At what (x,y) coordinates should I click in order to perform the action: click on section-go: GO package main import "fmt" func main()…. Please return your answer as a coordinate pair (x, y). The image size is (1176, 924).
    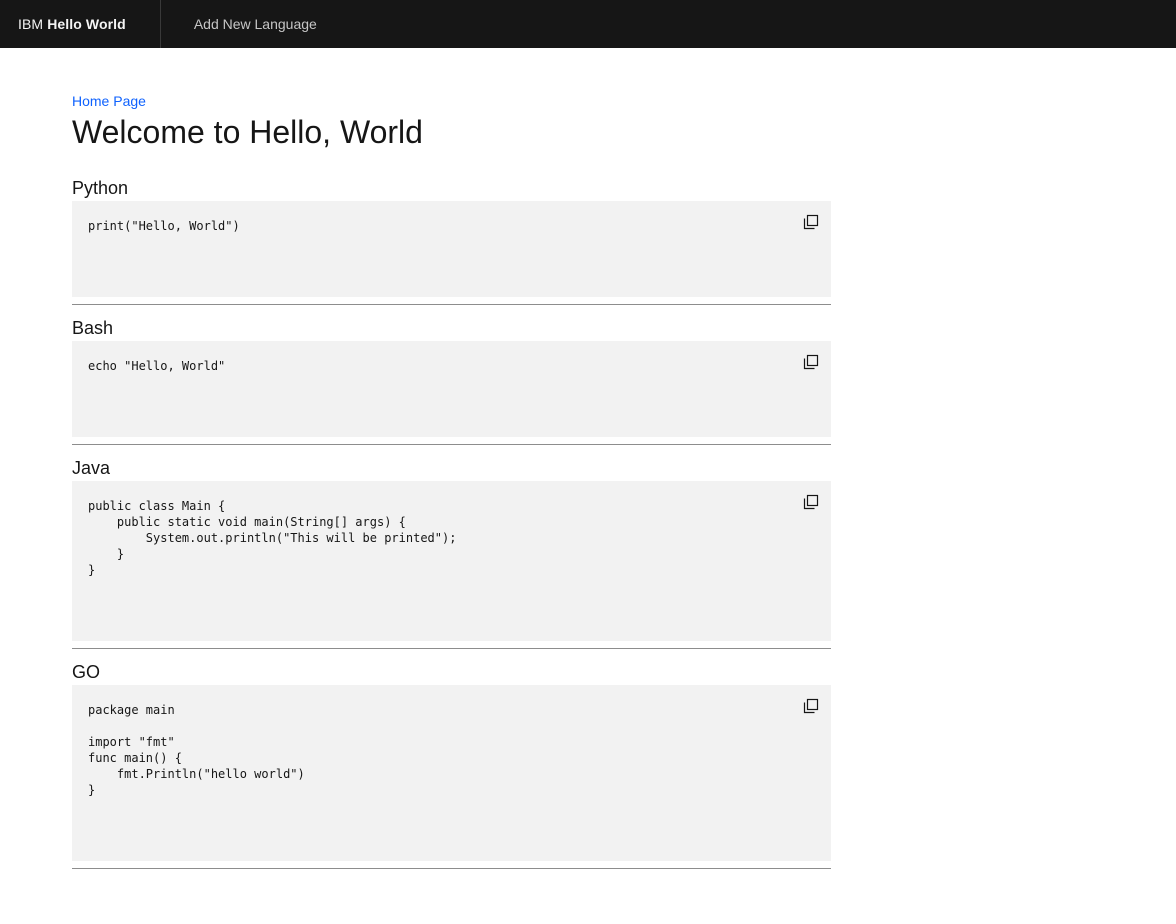
    Looking at the image, I should click on (451, 765).